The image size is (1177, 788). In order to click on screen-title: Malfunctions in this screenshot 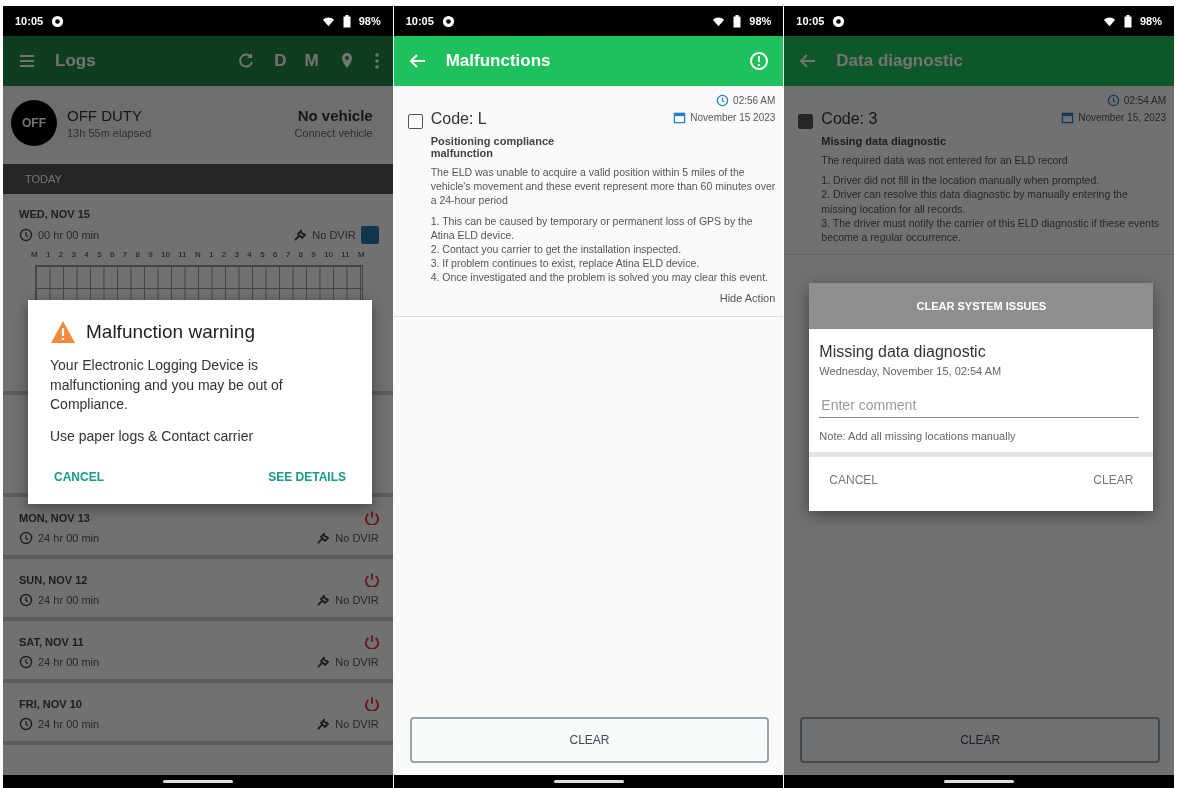, I will do `click(498, 61)`.